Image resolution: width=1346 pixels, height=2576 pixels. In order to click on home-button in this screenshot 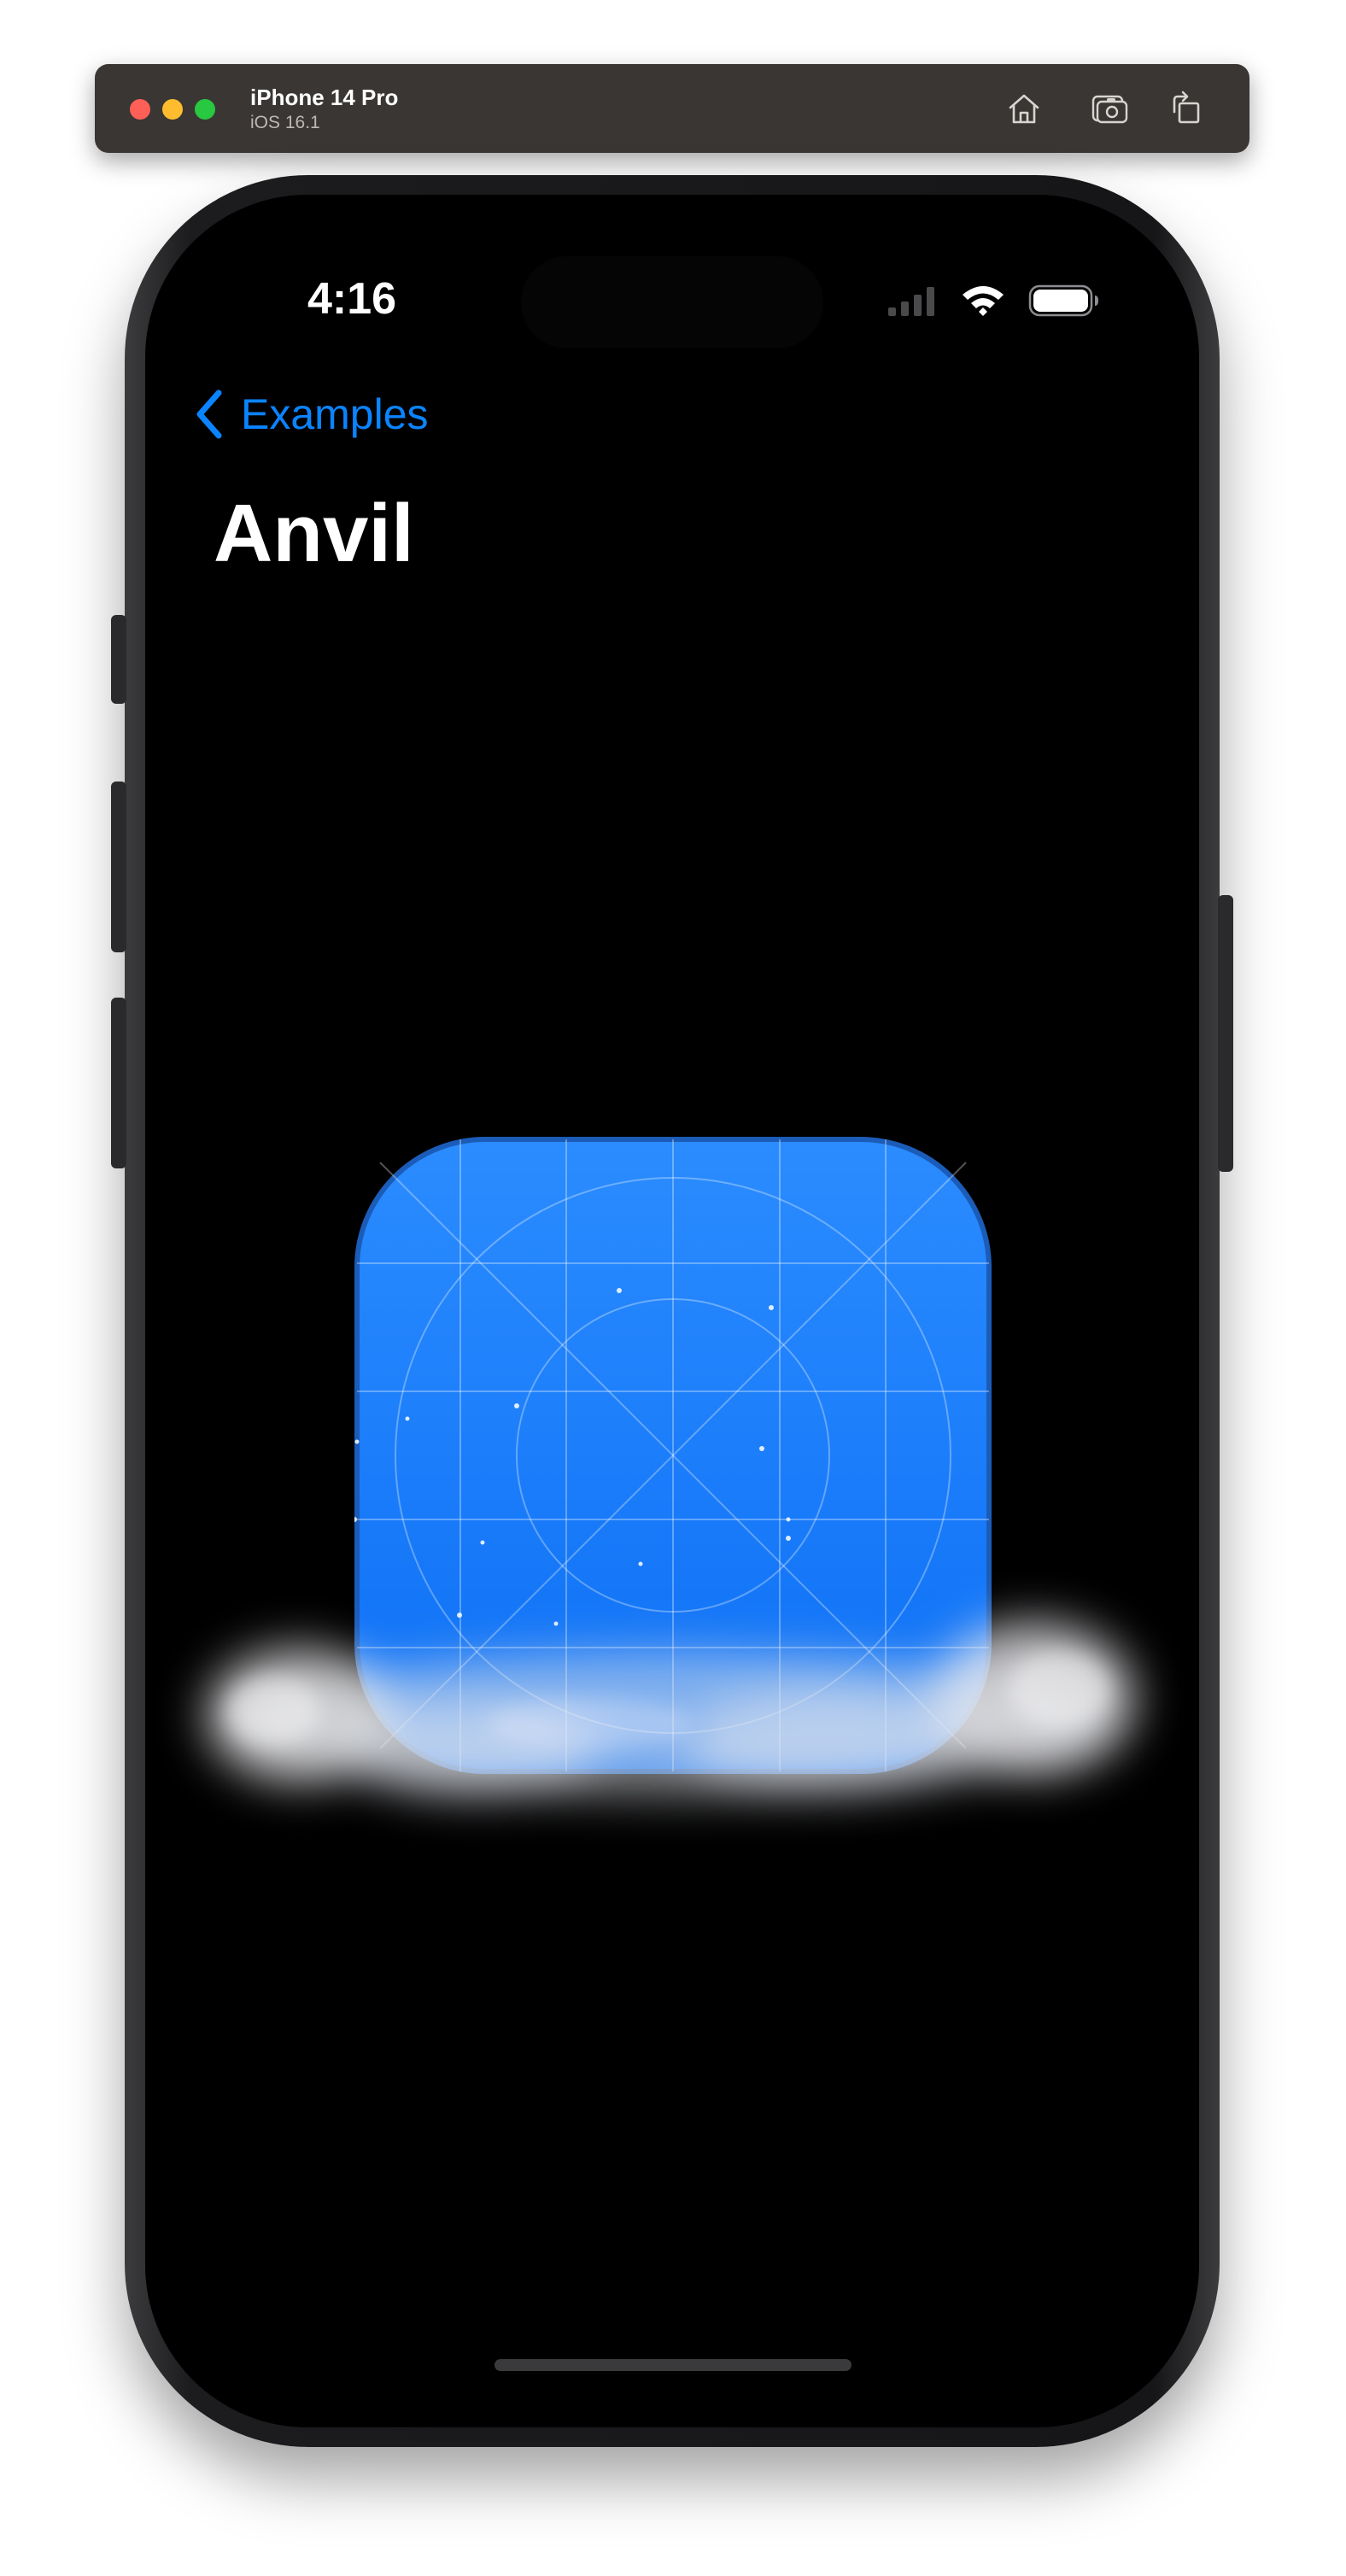, I will do `click(1024, 108)`.